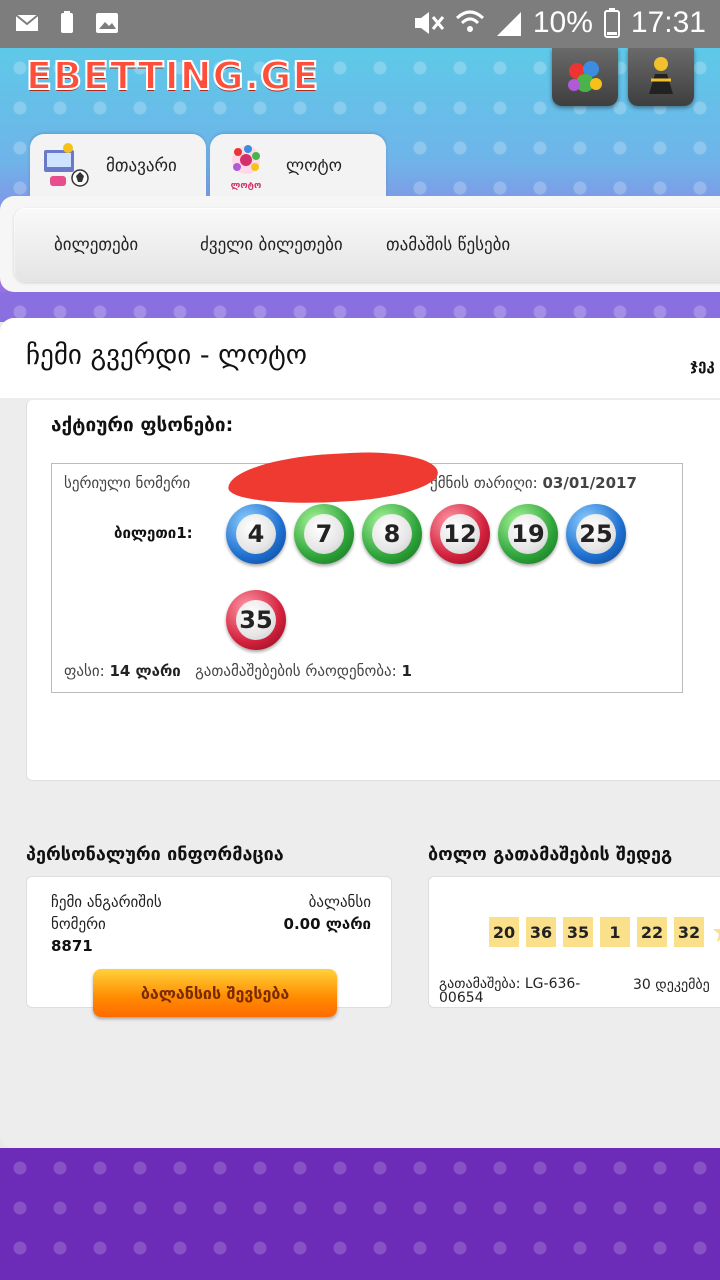  What do you see at coordinates (429, 23) in the screenshot?
I see `mute-icon` at bounding box center [429, 23].